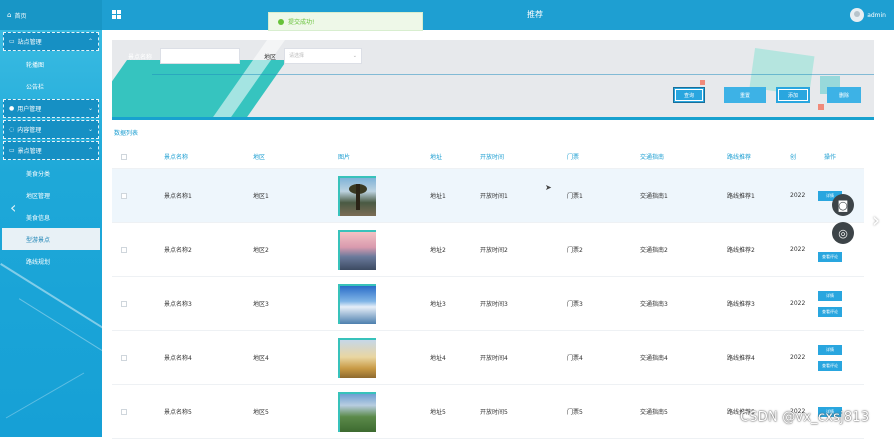 Image resolution: width=894 pixels, height=439 pixels. What do you see at coordinates (12, 150) in the screenshot?
I see `monitor-icon: ▭` at bounding box center [12, 150].